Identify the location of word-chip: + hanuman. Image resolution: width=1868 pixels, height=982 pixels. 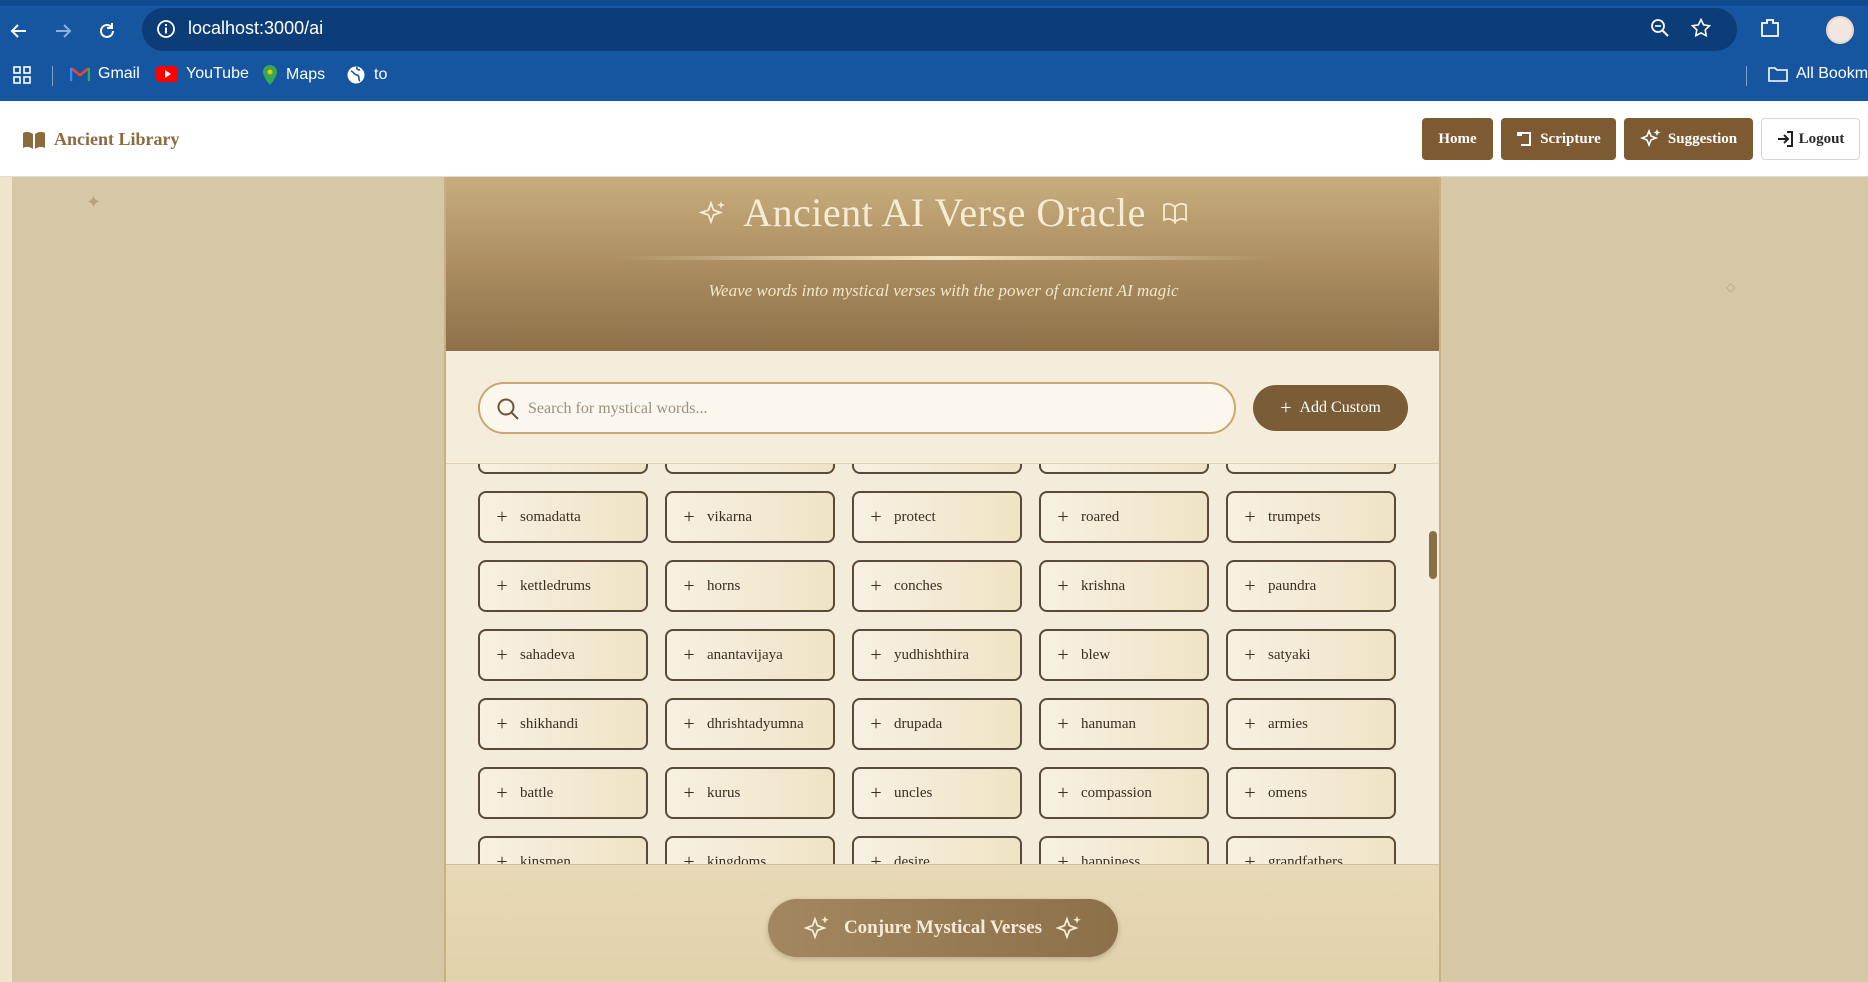
(1124, 724).